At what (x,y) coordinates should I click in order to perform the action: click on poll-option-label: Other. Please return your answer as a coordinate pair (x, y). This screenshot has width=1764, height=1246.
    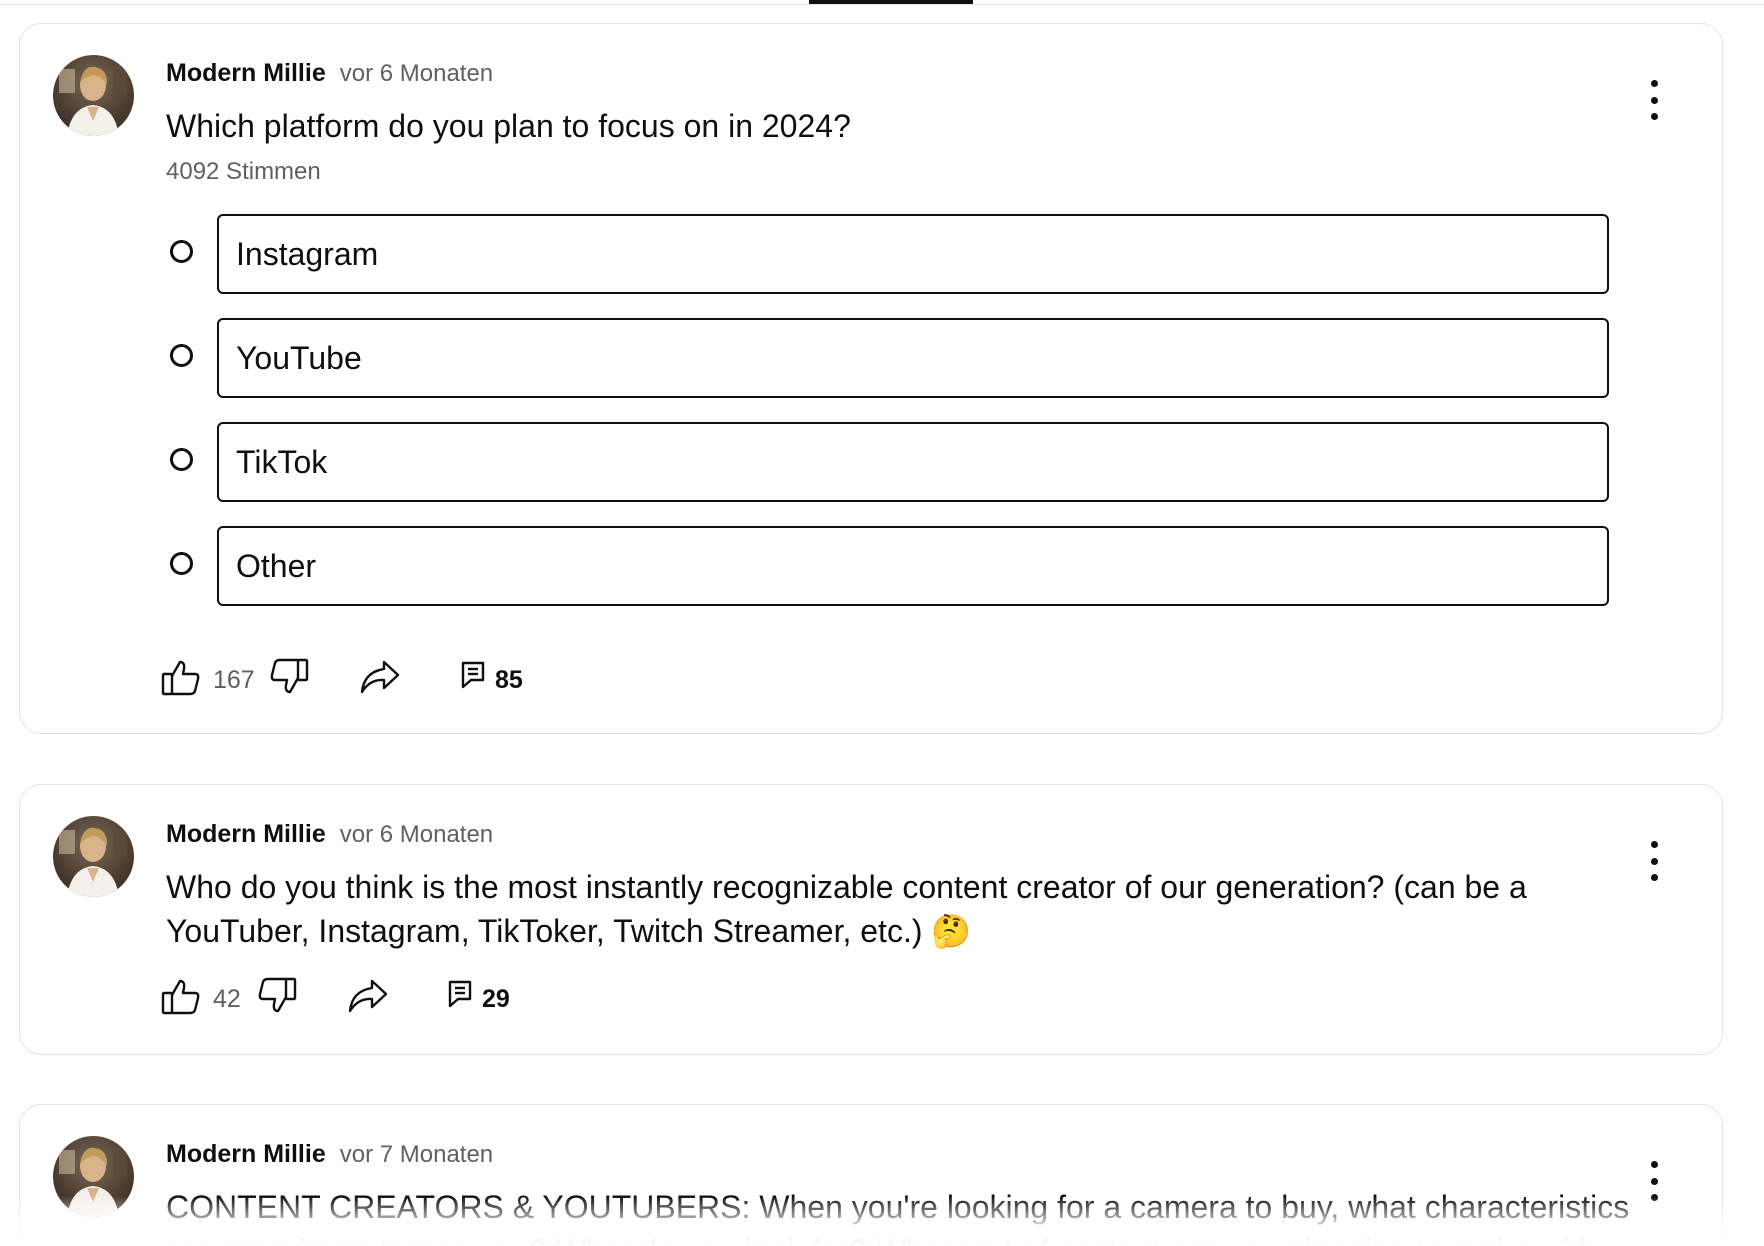
    Looking at the image, I should click on (913, 566).